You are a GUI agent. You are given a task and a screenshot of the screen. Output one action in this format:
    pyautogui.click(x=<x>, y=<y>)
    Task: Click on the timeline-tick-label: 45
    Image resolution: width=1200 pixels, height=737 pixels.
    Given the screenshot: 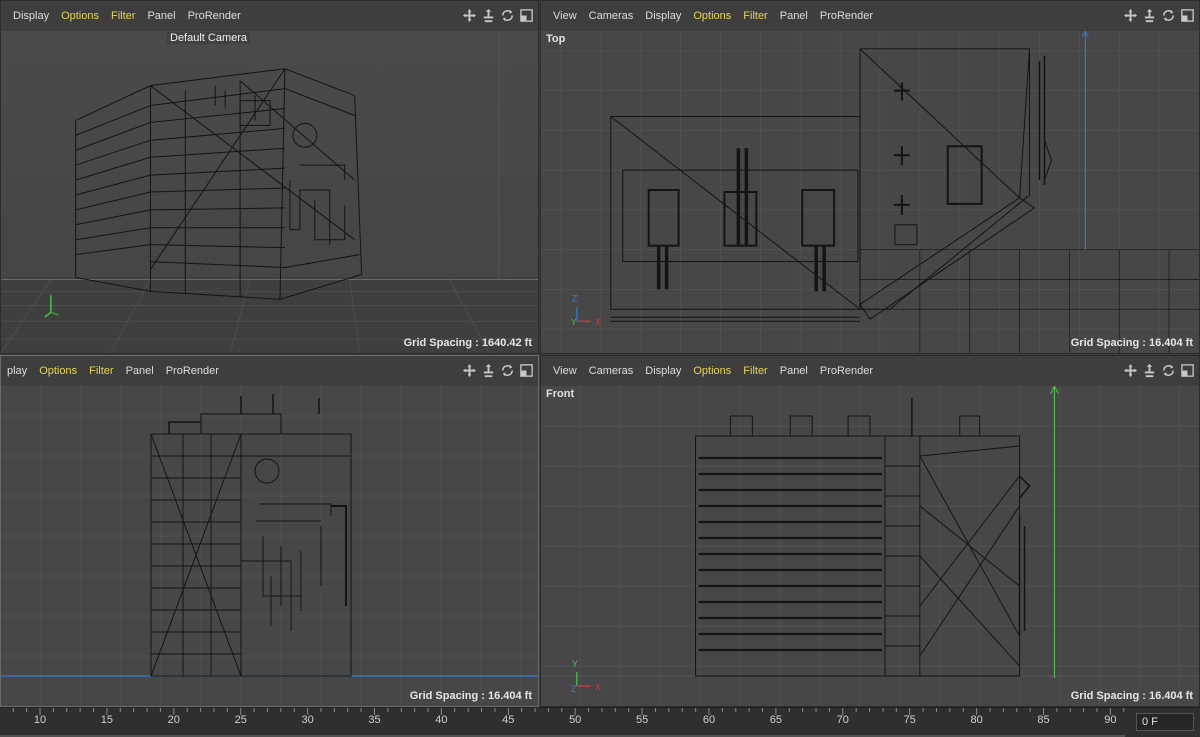 What is the action you would take?
    pyautogui.click(x=508, y=720)
    